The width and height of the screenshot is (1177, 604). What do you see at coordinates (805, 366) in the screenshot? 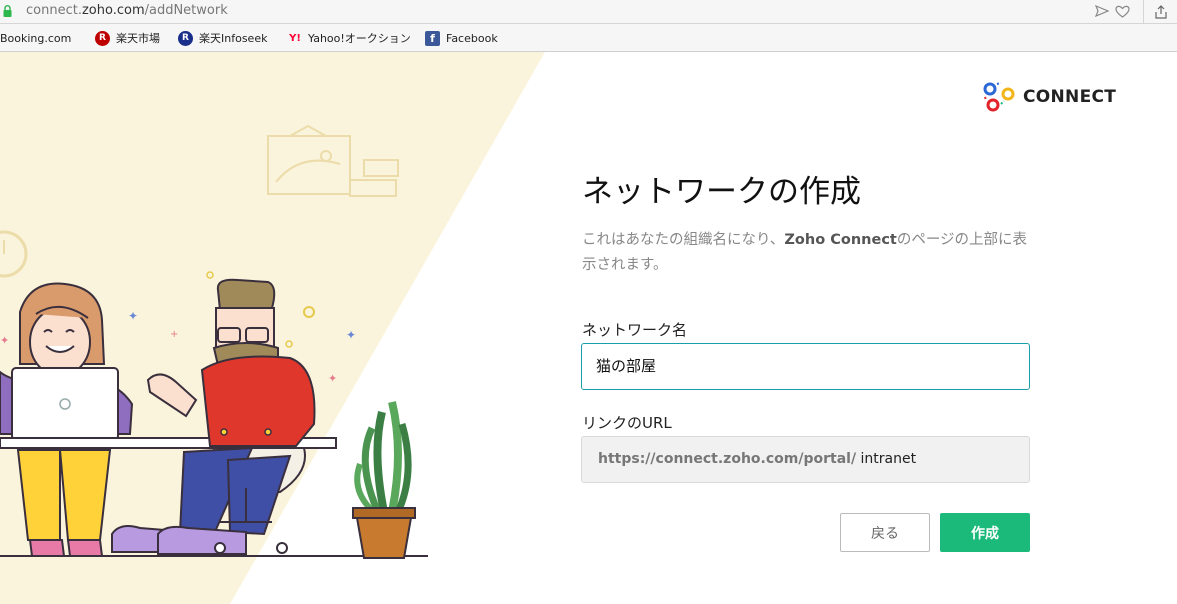
I see `network-name-input: 猫の部屋` at bounding box center [805, 366].